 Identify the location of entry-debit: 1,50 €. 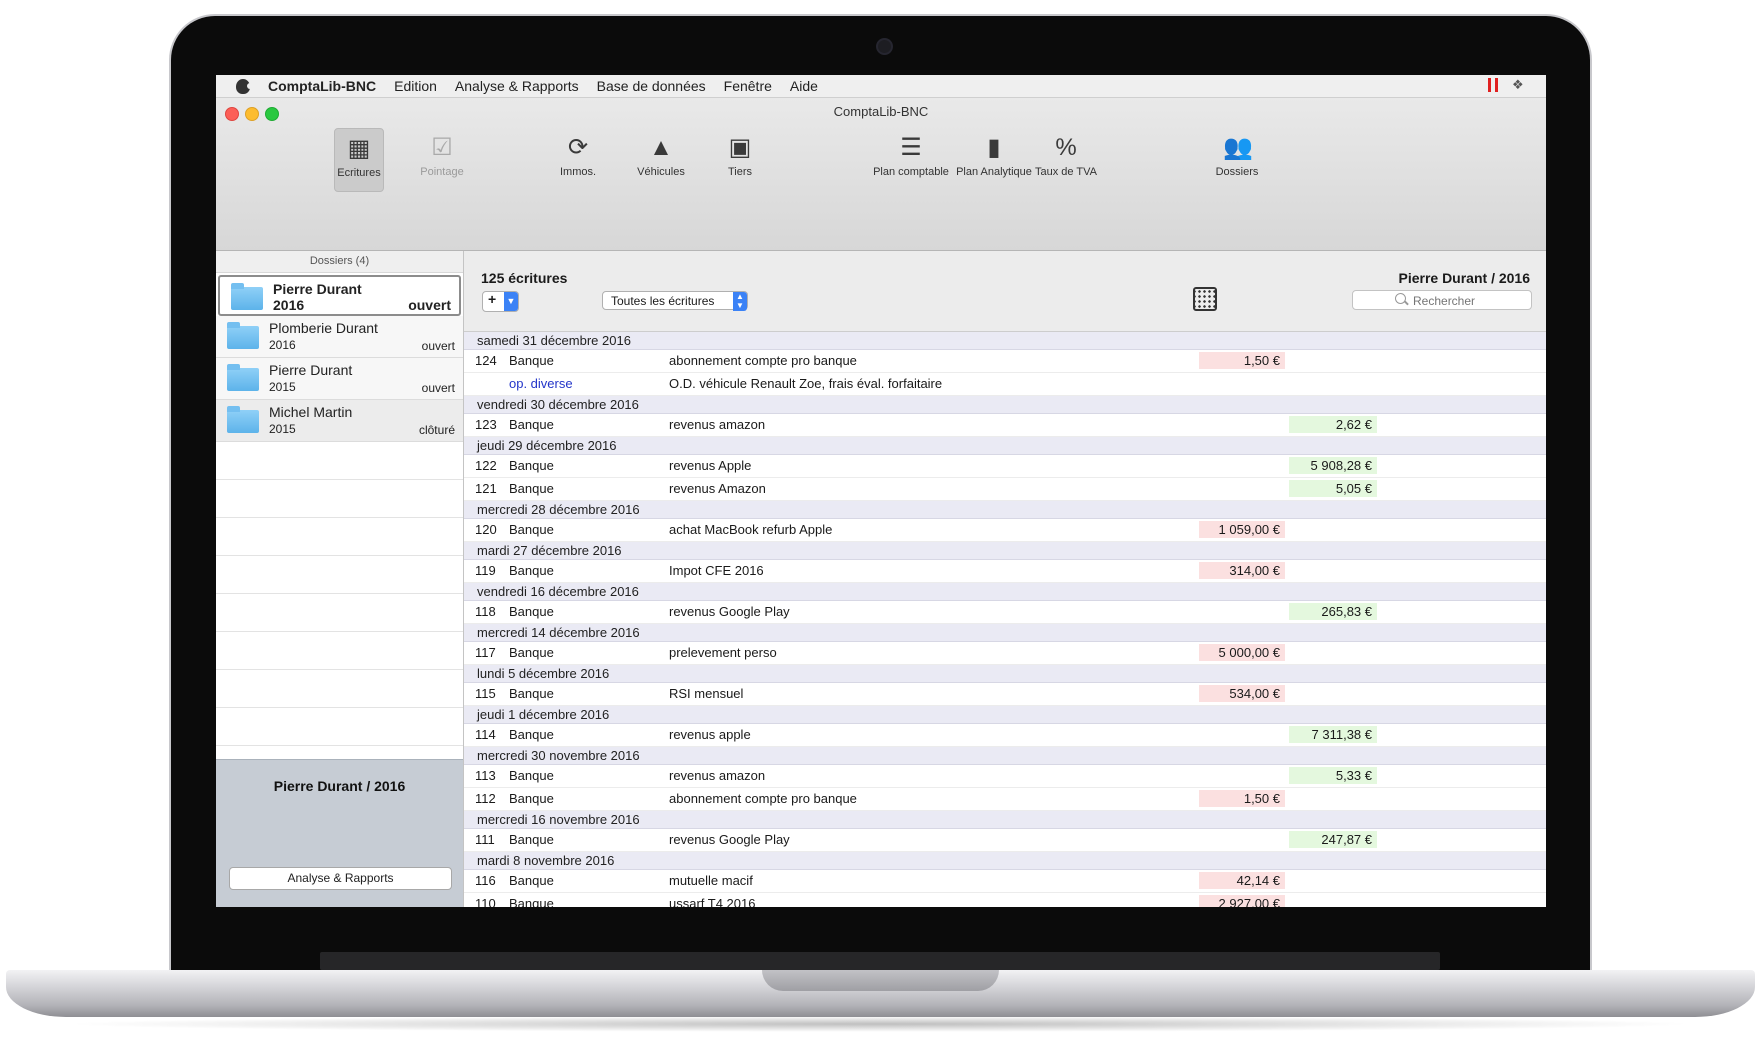
(1242, 360).